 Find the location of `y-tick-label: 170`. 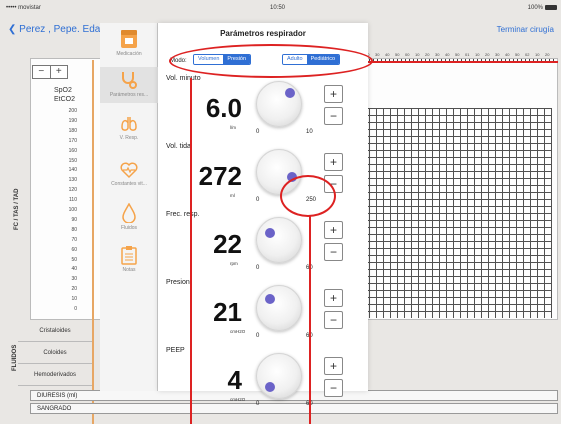

y-tick-label: 170 is located at coordinates (72, 140).